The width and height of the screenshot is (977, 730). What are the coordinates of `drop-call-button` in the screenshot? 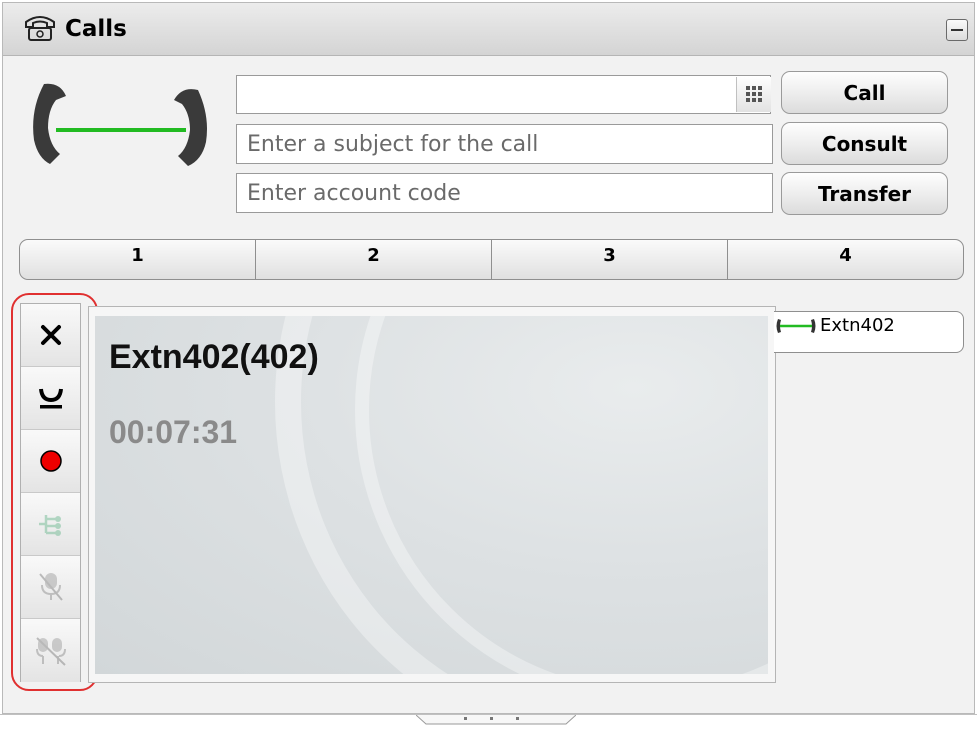 It's located at (50, 335).